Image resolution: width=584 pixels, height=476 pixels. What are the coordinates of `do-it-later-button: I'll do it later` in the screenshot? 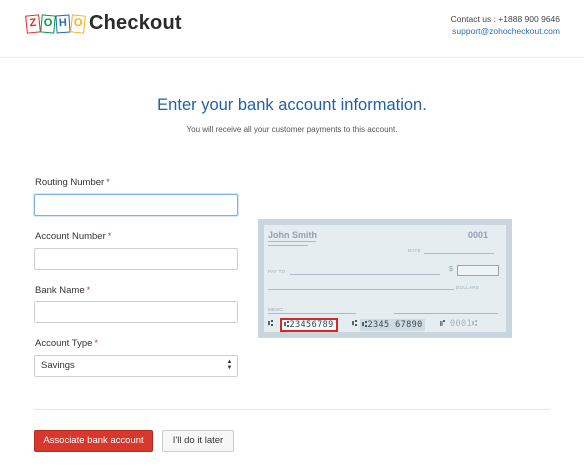 It's located at (198, 441).